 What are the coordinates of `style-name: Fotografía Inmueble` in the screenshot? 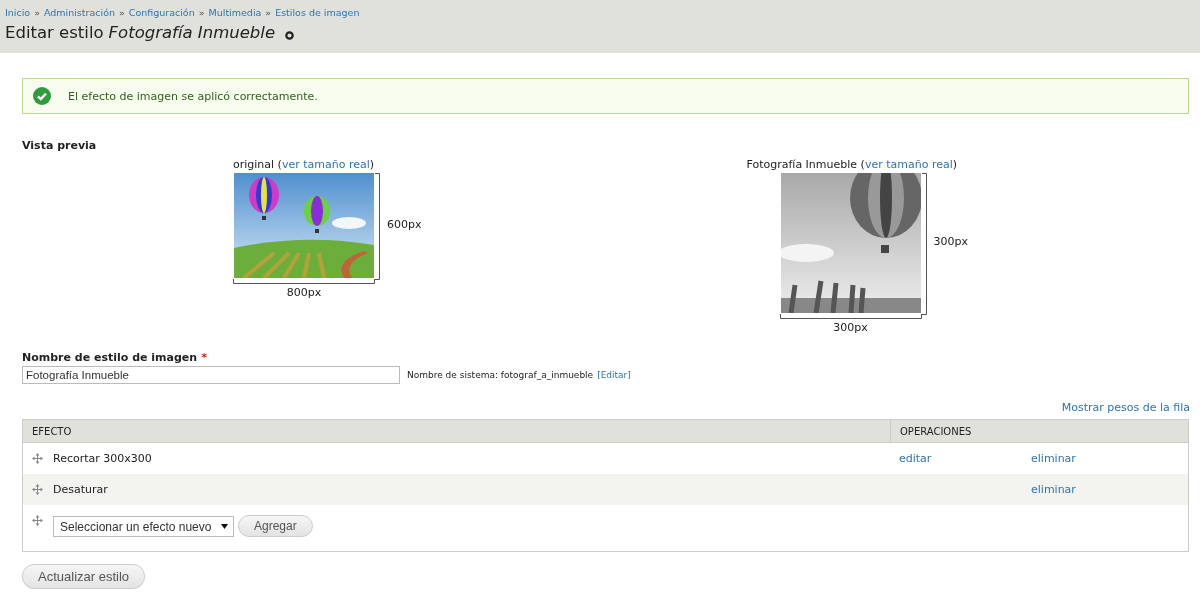 It's located at (192, 32).